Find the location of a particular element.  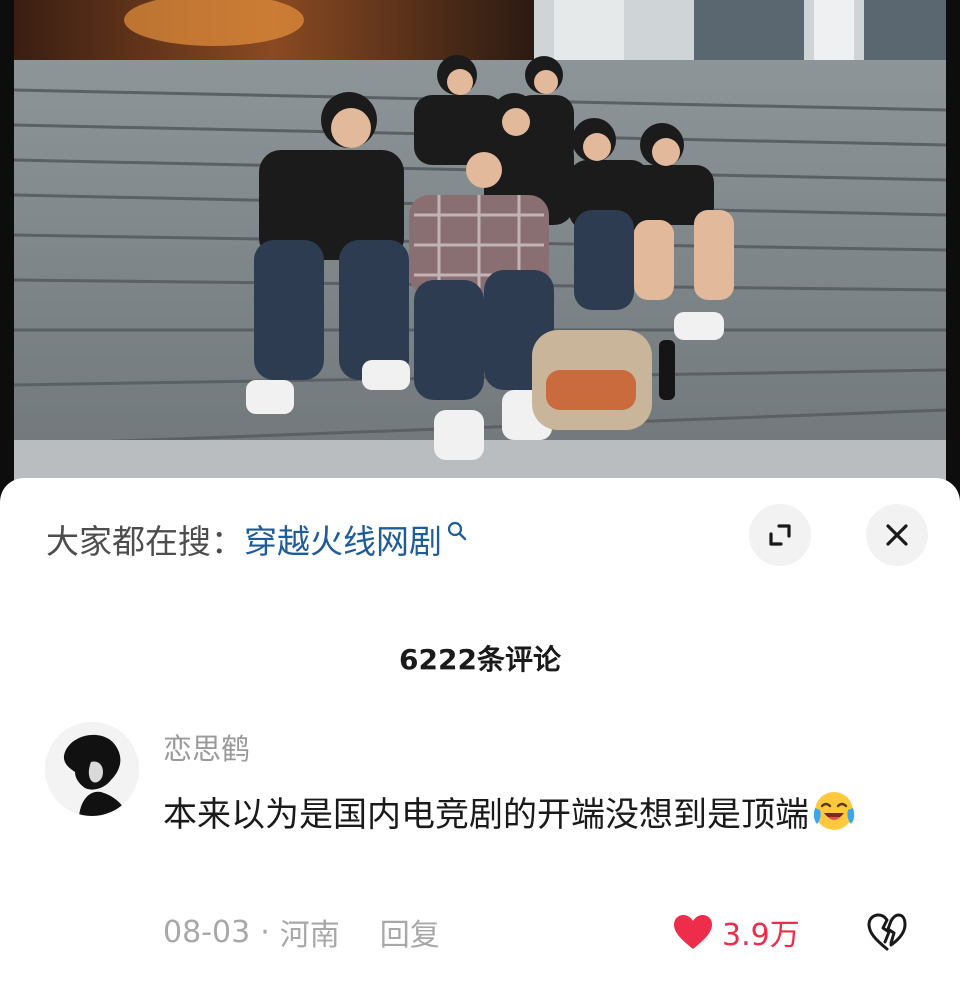

avatar-image is located at coordinates (92, 769).